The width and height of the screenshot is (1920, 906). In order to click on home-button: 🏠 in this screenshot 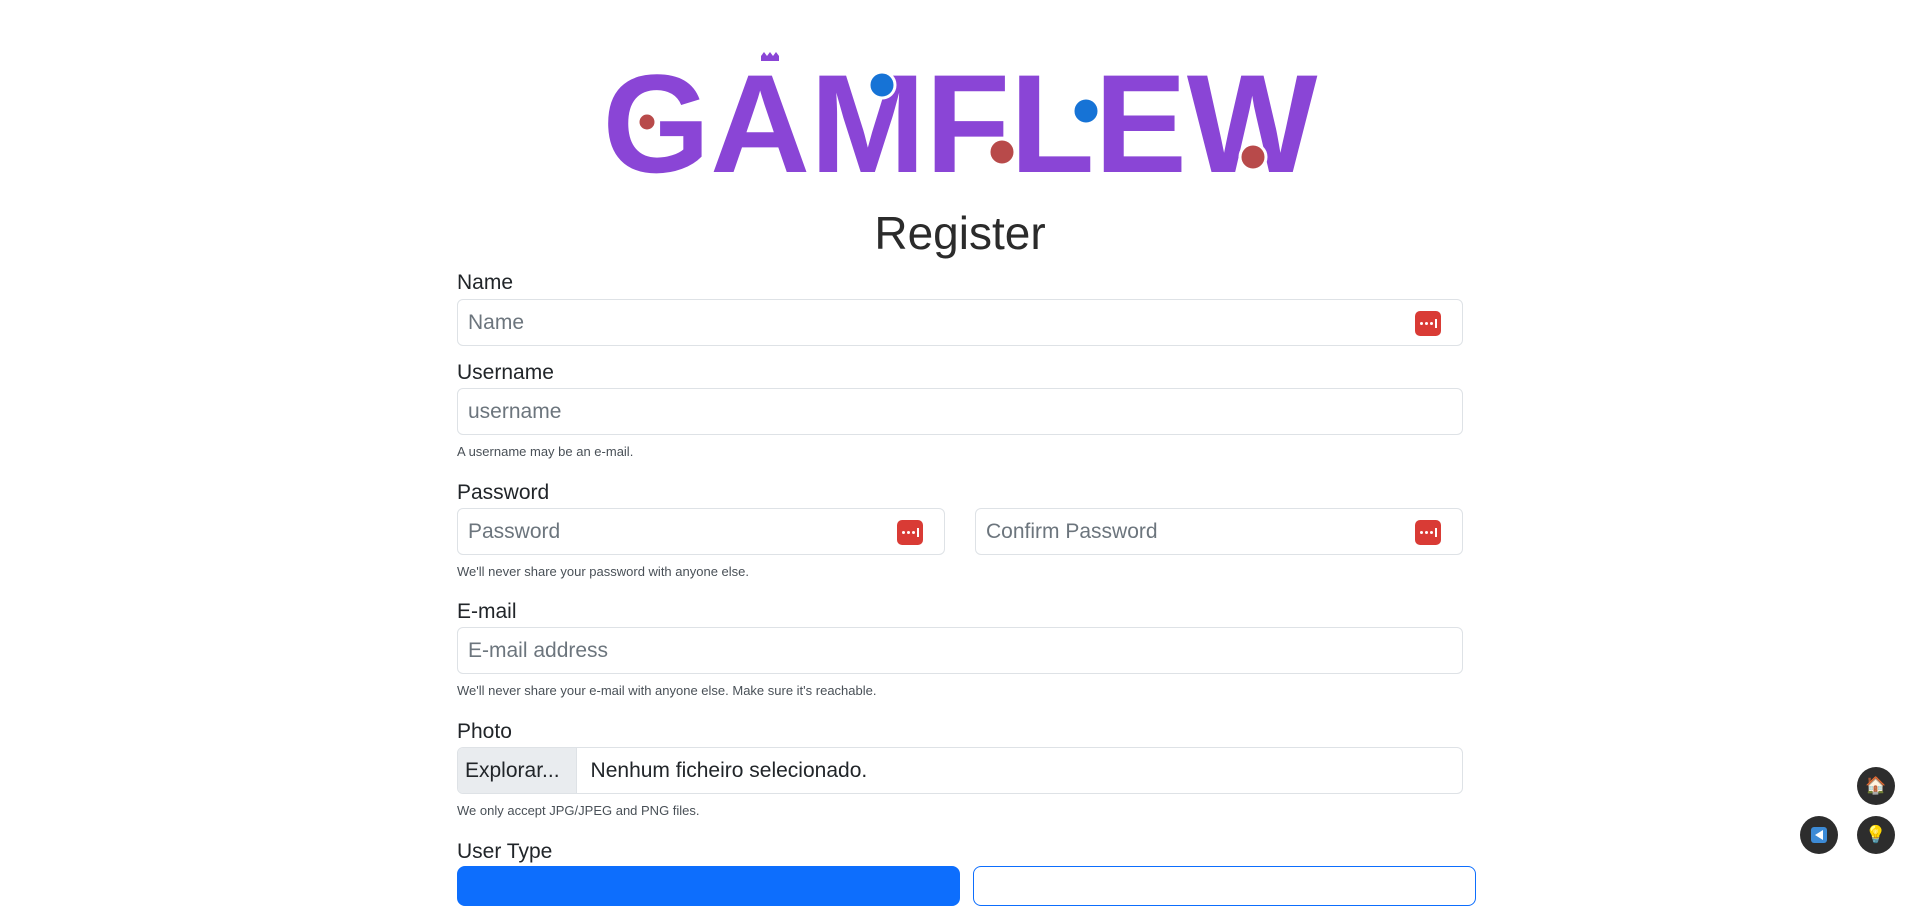, I will do `click(1876, 786)`.